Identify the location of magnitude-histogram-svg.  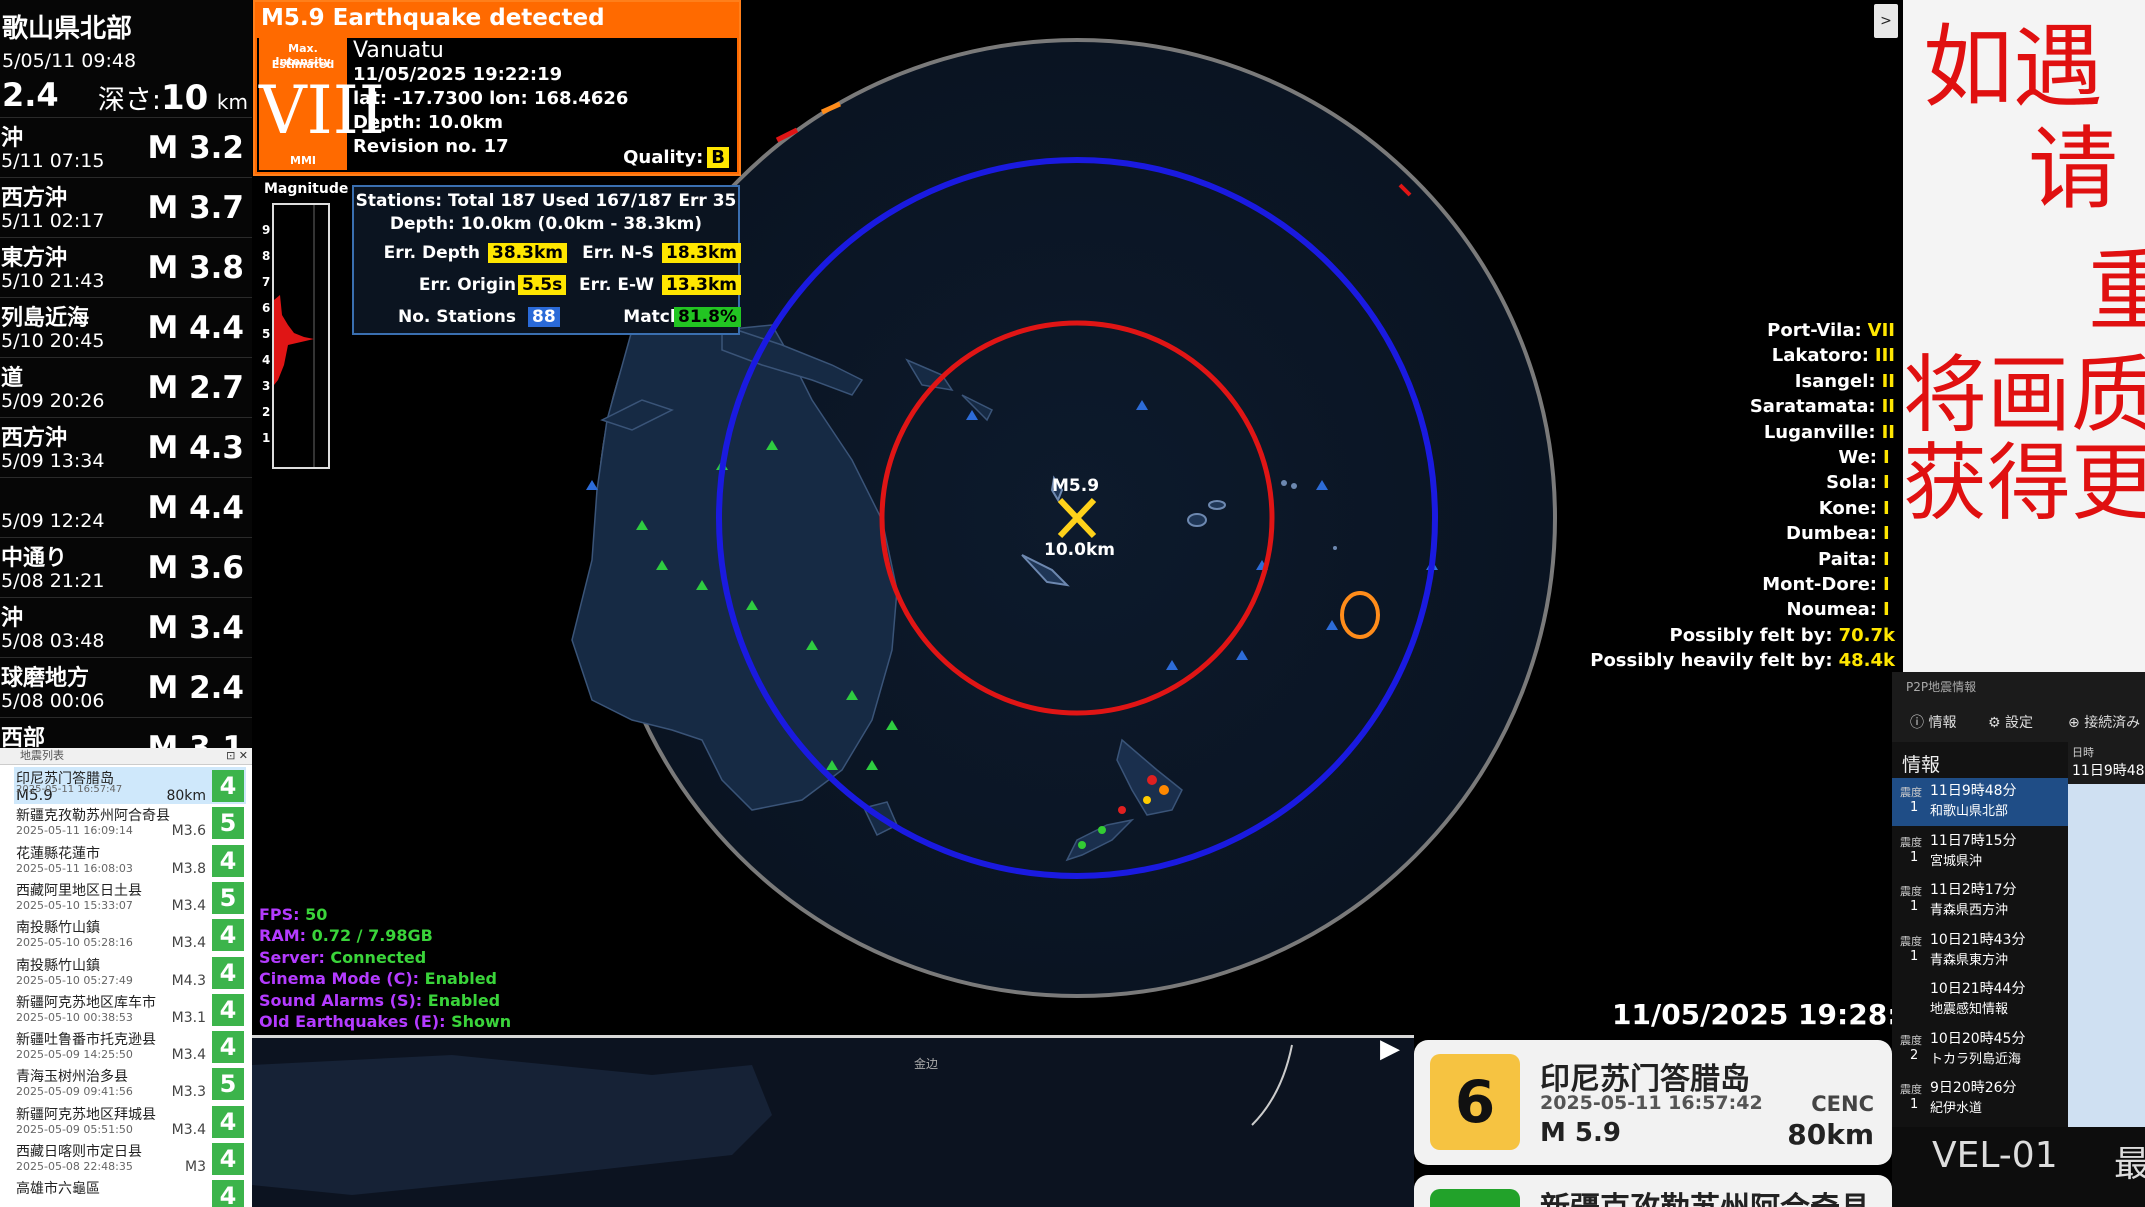
(294, 336).